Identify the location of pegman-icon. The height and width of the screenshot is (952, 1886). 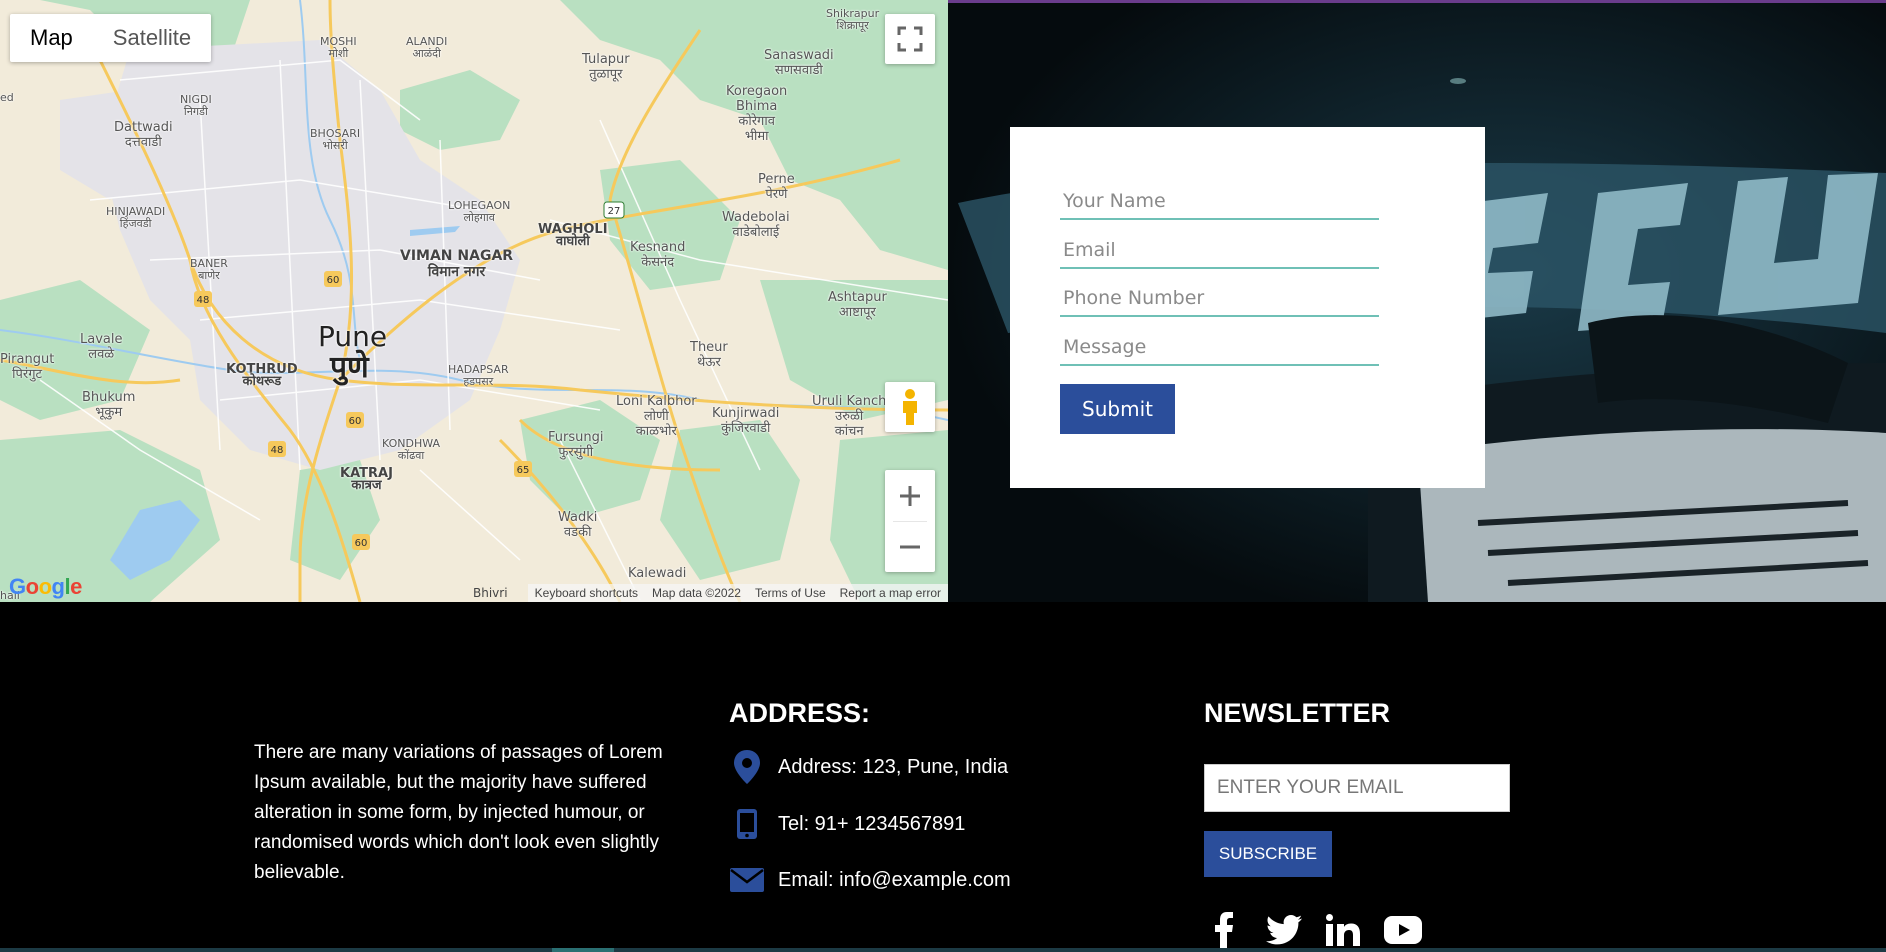
(910, 407).